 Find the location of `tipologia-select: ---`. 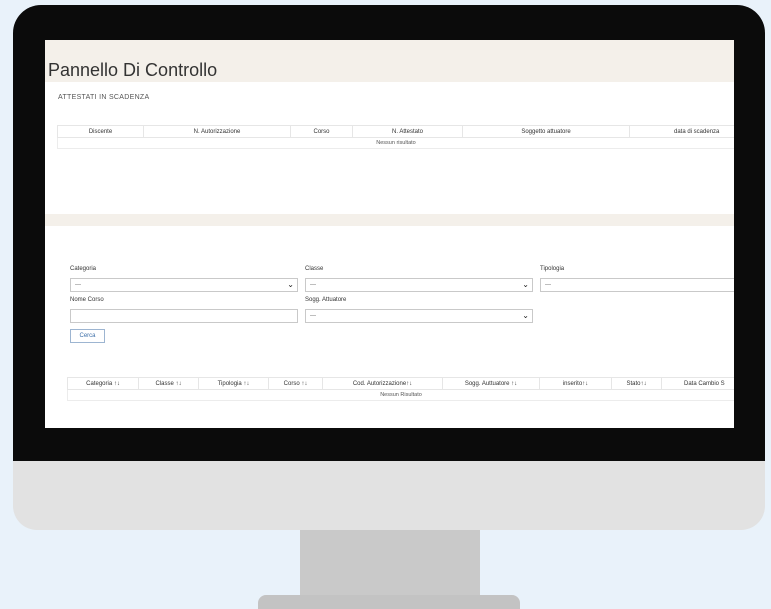

tipologia-select: --- is located at coordinates (637, 285).